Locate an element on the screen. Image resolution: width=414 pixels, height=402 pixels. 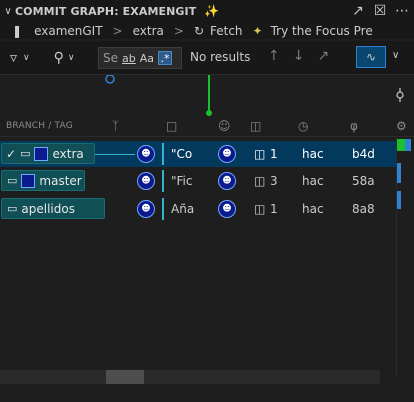
focus-promo-link: Try the Focus Pre is located at coordinates (322, 31).